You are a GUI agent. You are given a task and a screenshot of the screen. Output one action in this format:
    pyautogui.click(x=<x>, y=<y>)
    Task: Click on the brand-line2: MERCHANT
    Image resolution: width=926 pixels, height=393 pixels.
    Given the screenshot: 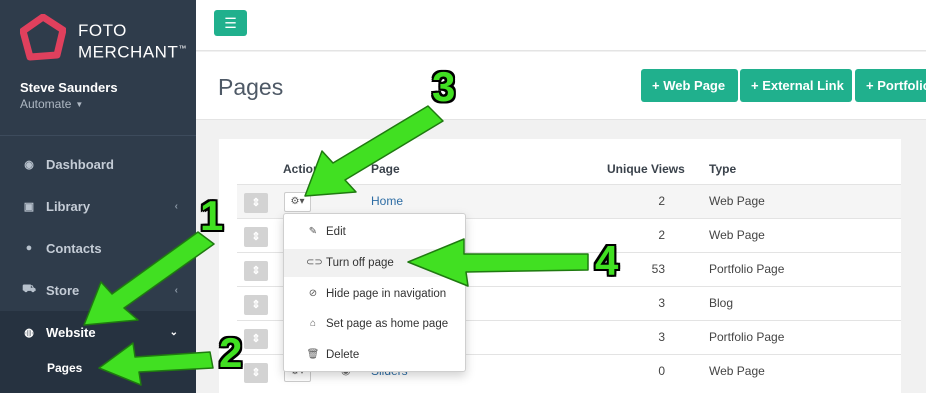 What is the action you would take?
    pyautogui.click(x=128, y=52)
    